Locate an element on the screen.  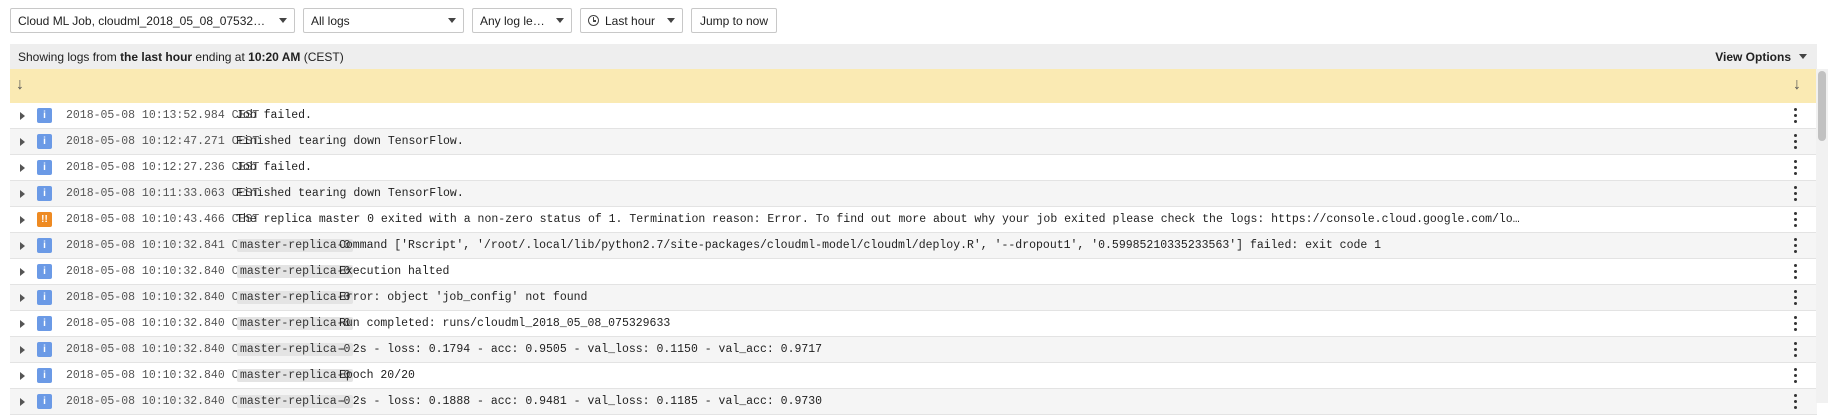
log-level-select: Any log level is located at coordinates (522, 20).